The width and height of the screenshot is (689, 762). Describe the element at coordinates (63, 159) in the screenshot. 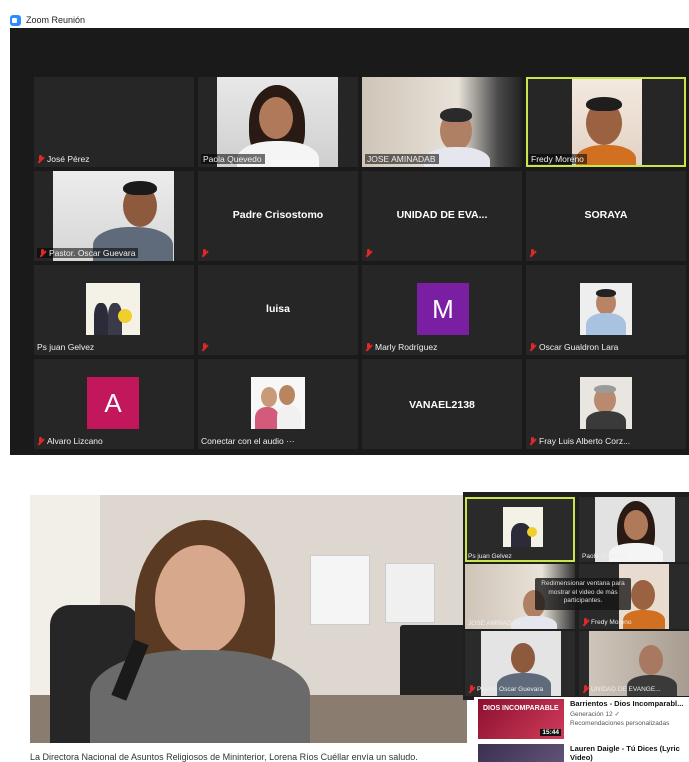

I see `participant-name: José Pérez` at that location.